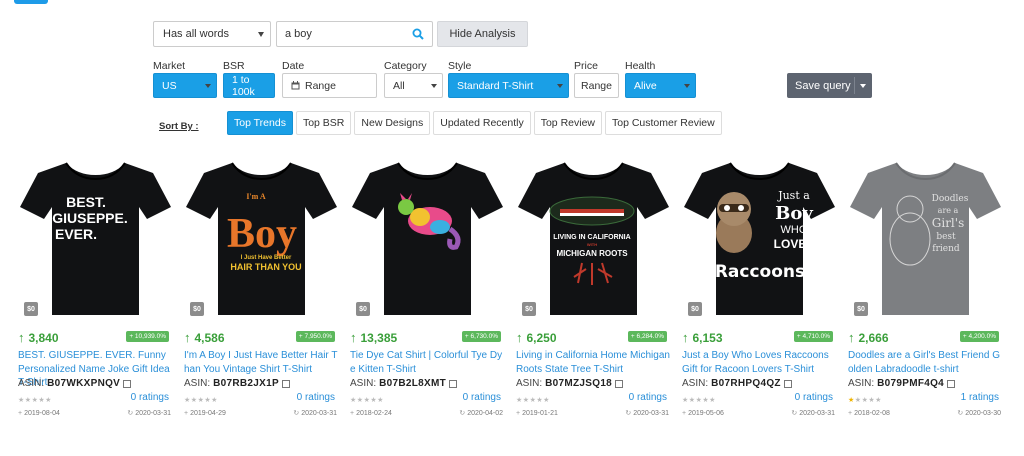 This screenshot has width=1024, height=456. I want to click on asin-value: B07RB2JX1P, so click(246, 383).